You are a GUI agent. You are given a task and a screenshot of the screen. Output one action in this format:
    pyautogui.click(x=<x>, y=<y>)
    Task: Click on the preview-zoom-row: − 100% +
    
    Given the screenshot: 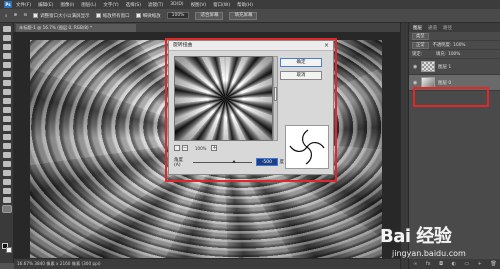 What is the action you would take?
    pyautogui.click(x=223, y=148)
    